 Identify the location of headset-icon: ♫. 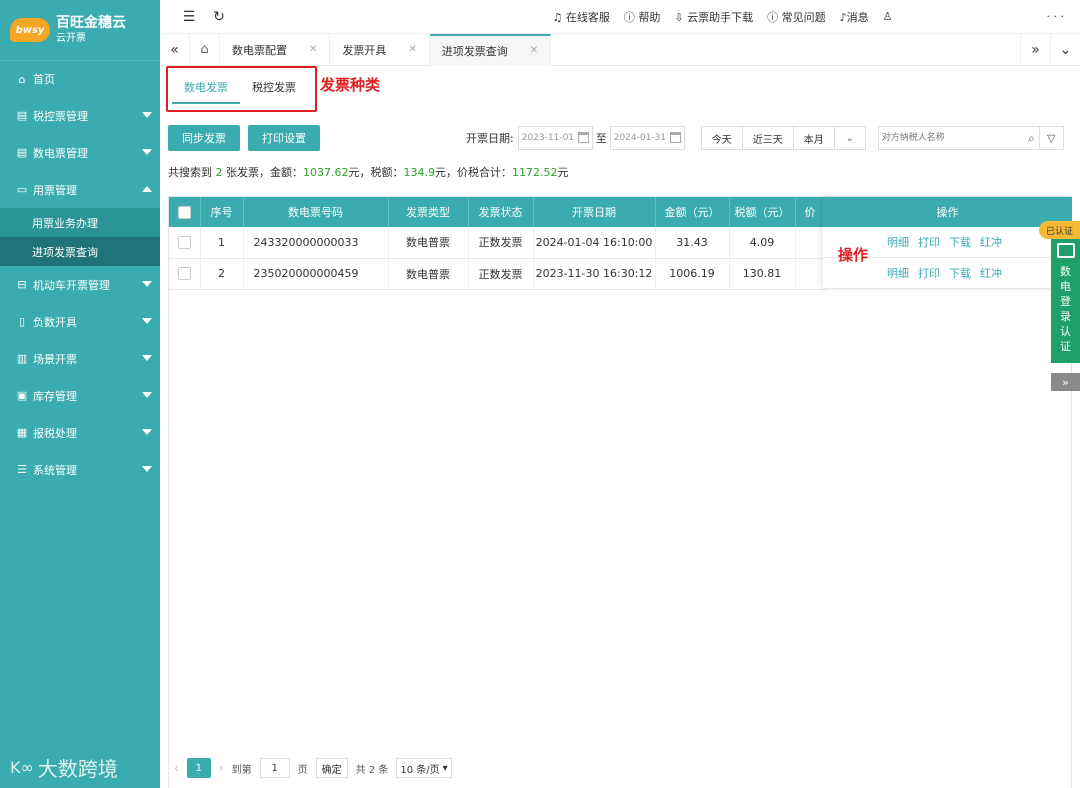
(557, 17).